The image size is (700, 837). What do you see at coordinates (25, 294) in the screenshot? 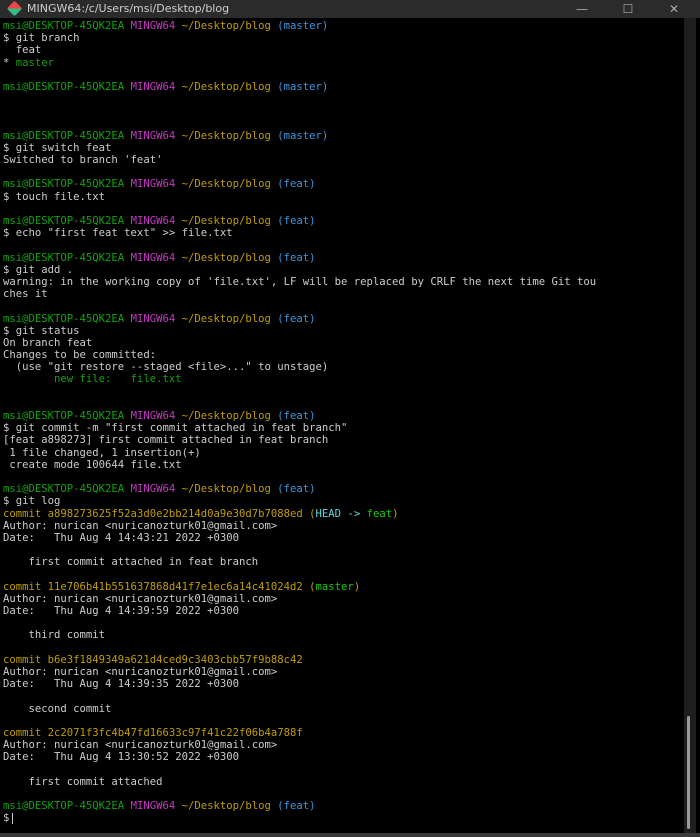
I see `terminal-text: ches it` at bounding box center [25, 294].